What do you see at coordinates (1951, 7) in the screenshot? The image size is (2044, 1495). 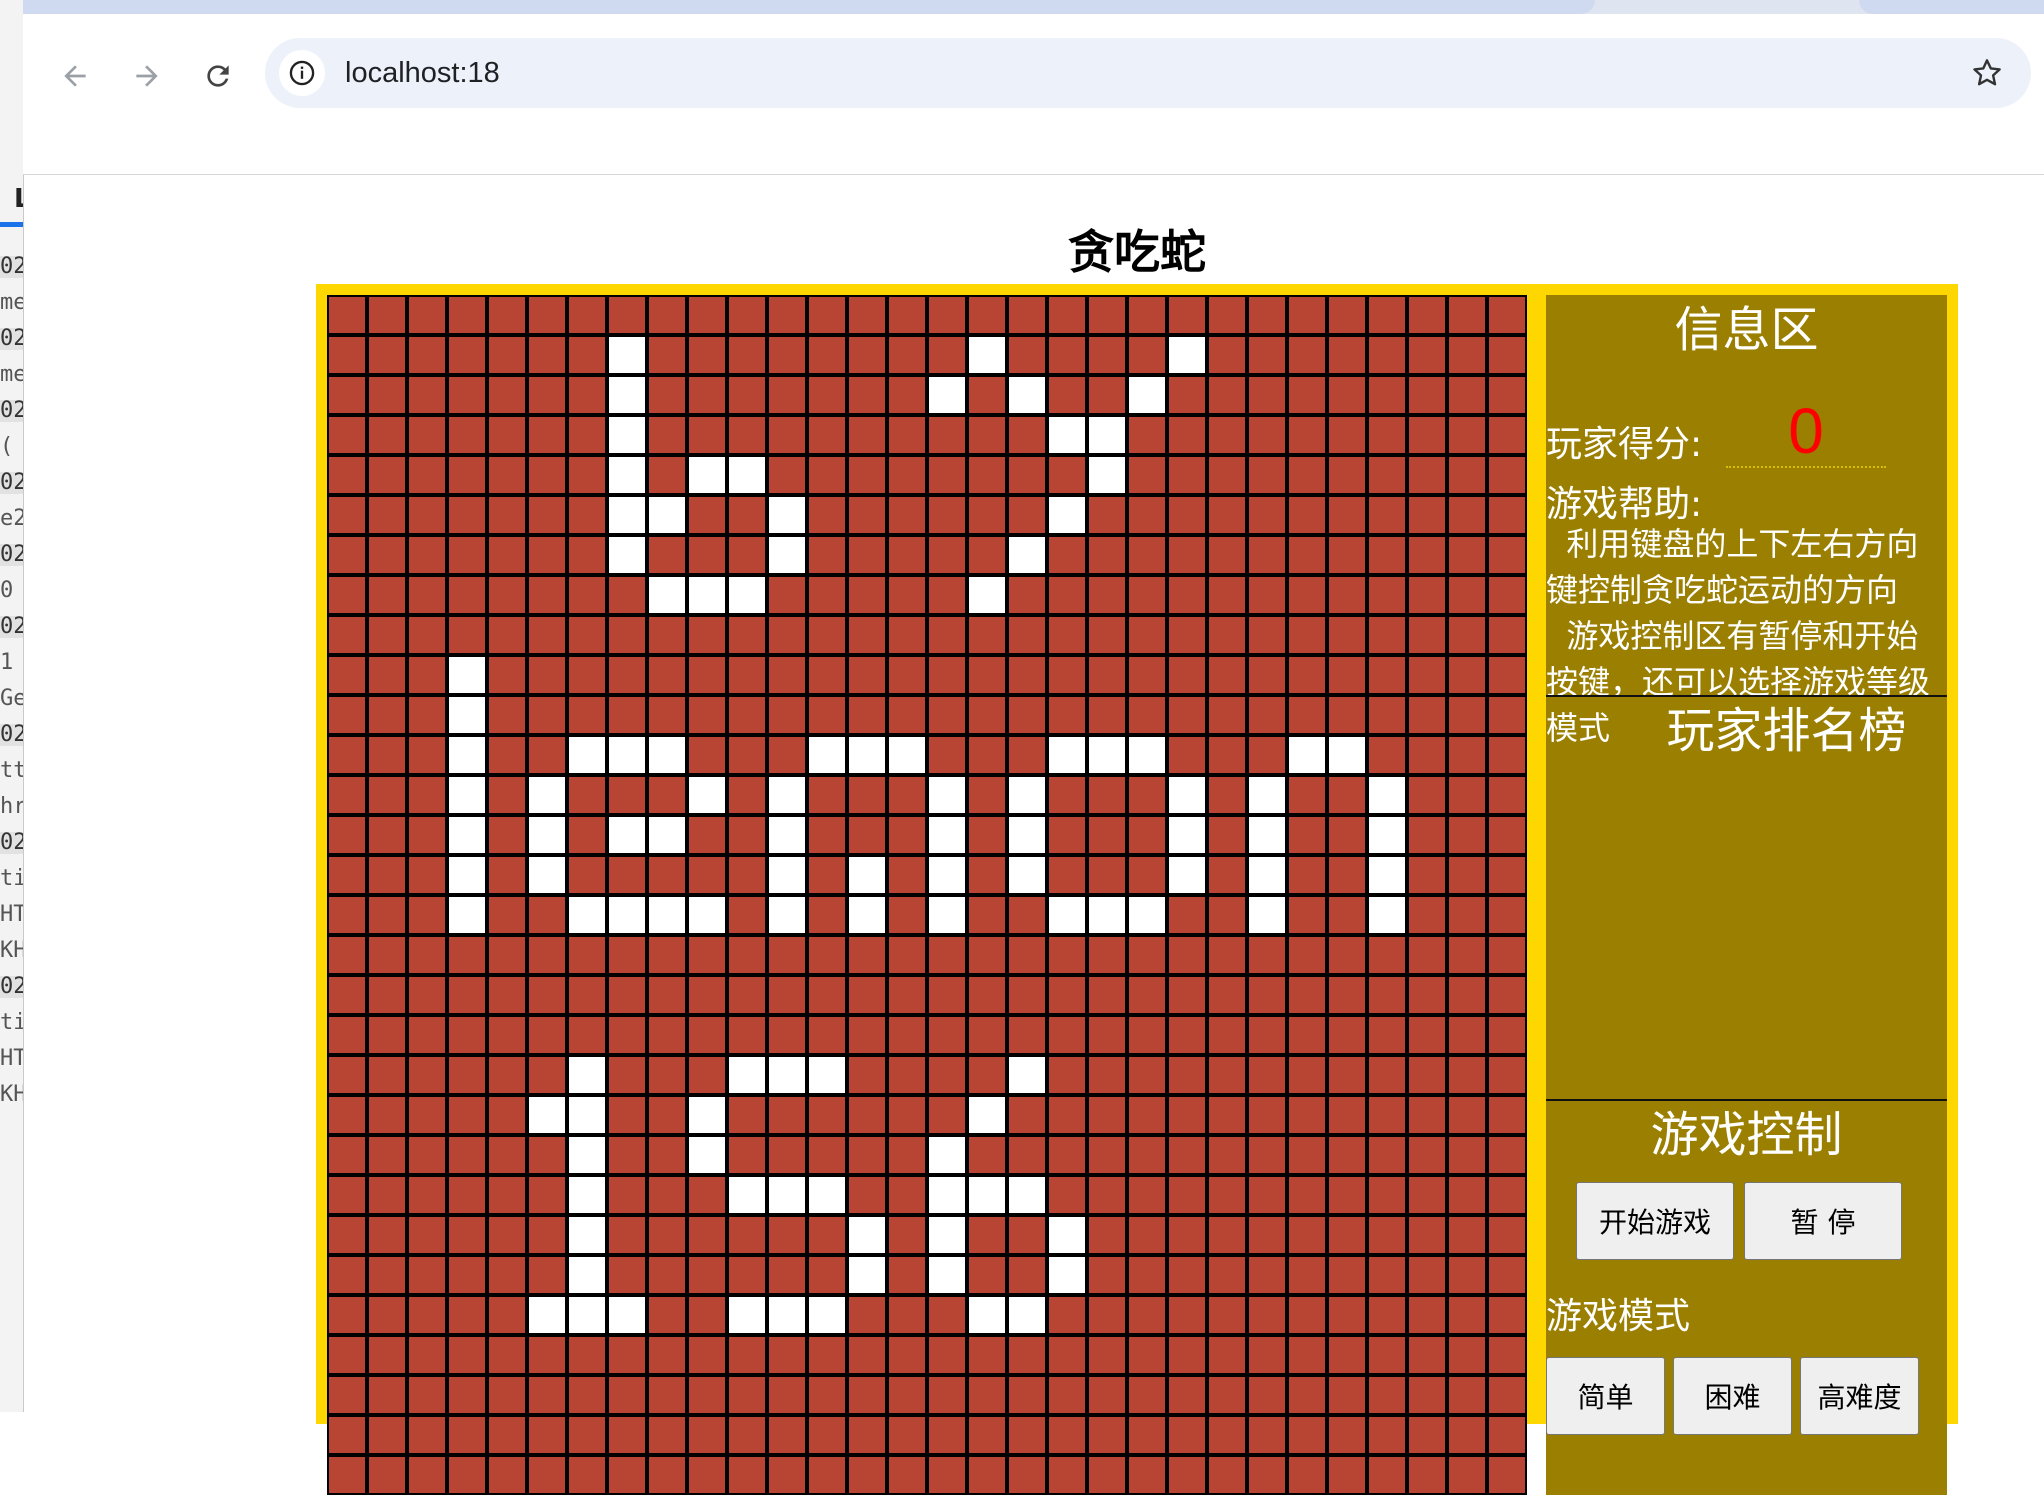 I see `inactive-tab` at bounding box center [1951, 7].